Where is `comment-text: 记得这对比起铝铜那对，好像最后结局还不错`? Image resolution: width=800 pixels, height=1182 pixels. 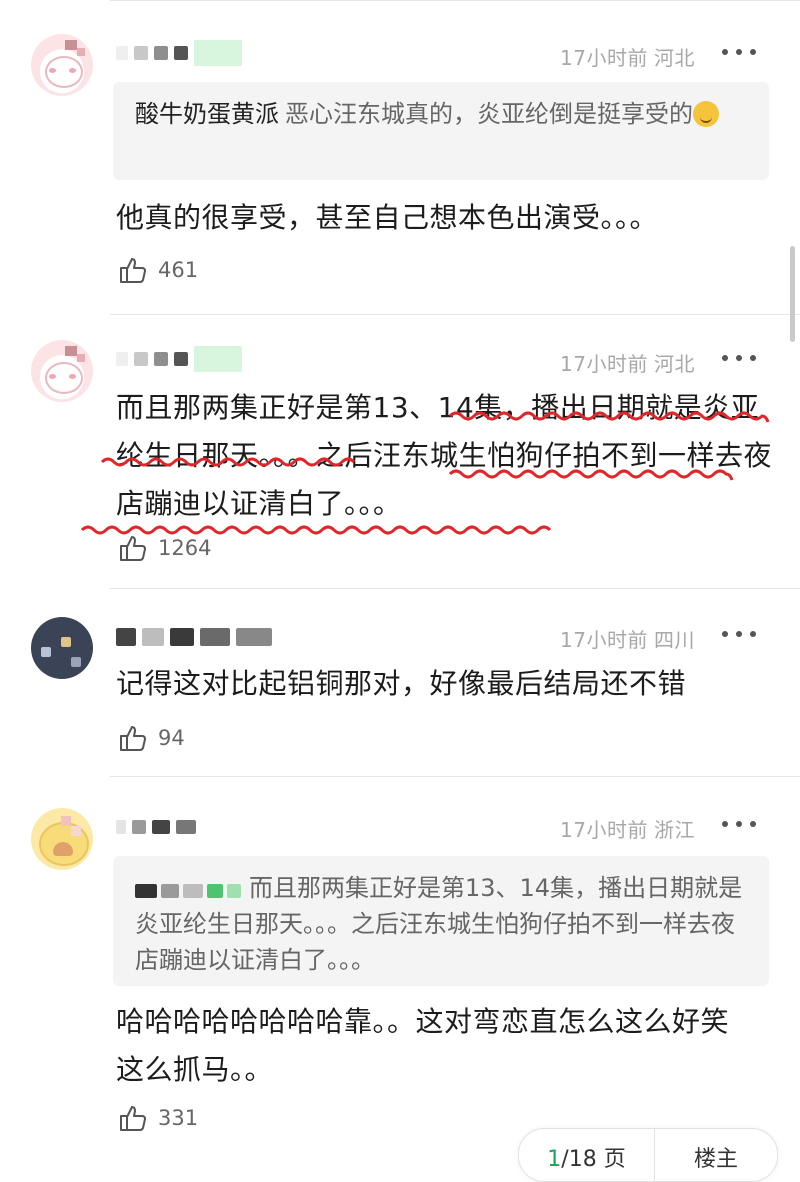 comment-text: 记得这对比起铝铜那对，好像最后结局还不错 is located at coordinates (401, 683).